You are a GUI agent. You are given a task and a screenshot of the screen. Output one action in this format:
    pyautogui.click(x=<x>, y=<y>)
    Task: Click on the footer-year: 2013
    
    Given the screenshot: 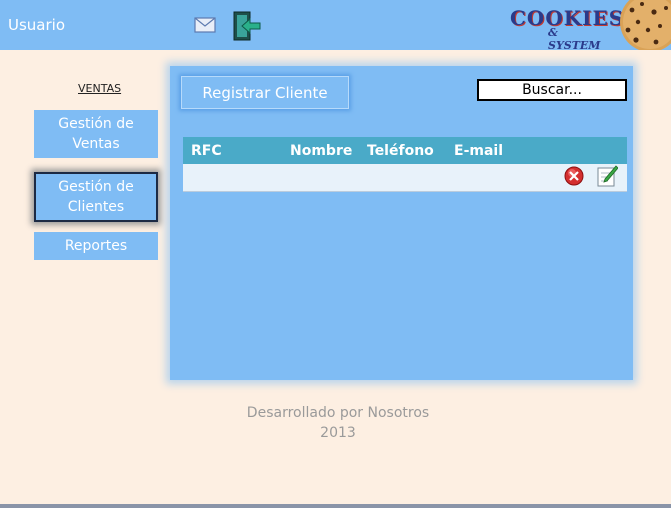 What is the action you would take?
    pyautogui.click(x=338, y=433)
    